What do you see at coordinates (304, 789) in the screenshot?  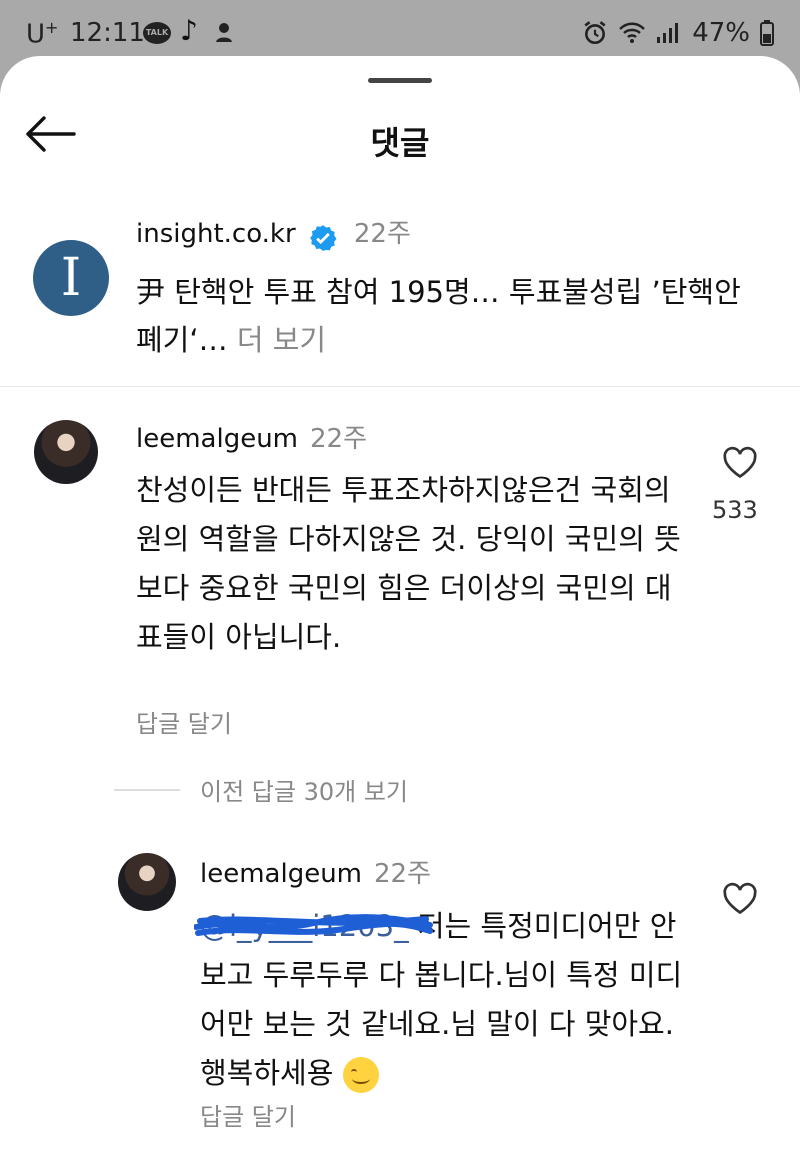 I see `view-previous-replies: 이전 답글 30개 보기` at bounding box center [304, 789].